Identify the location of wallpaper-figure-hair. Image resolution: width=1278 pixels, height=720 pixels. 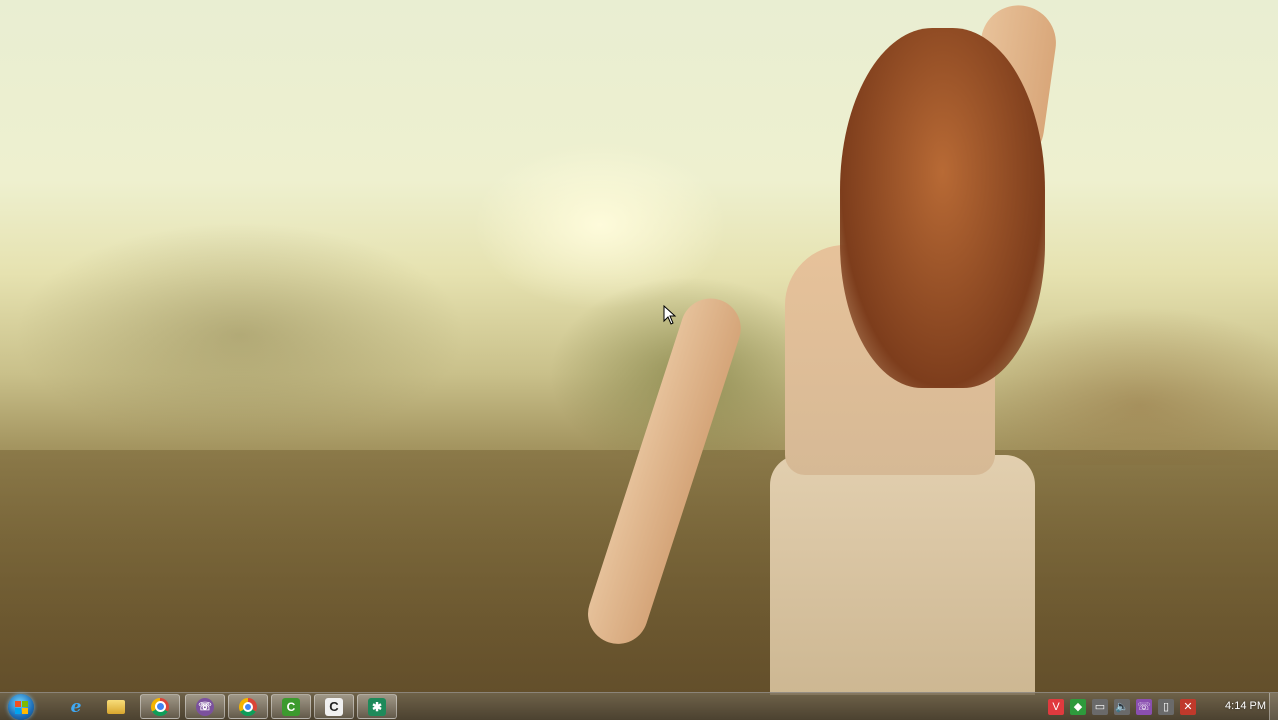
(942, 208).